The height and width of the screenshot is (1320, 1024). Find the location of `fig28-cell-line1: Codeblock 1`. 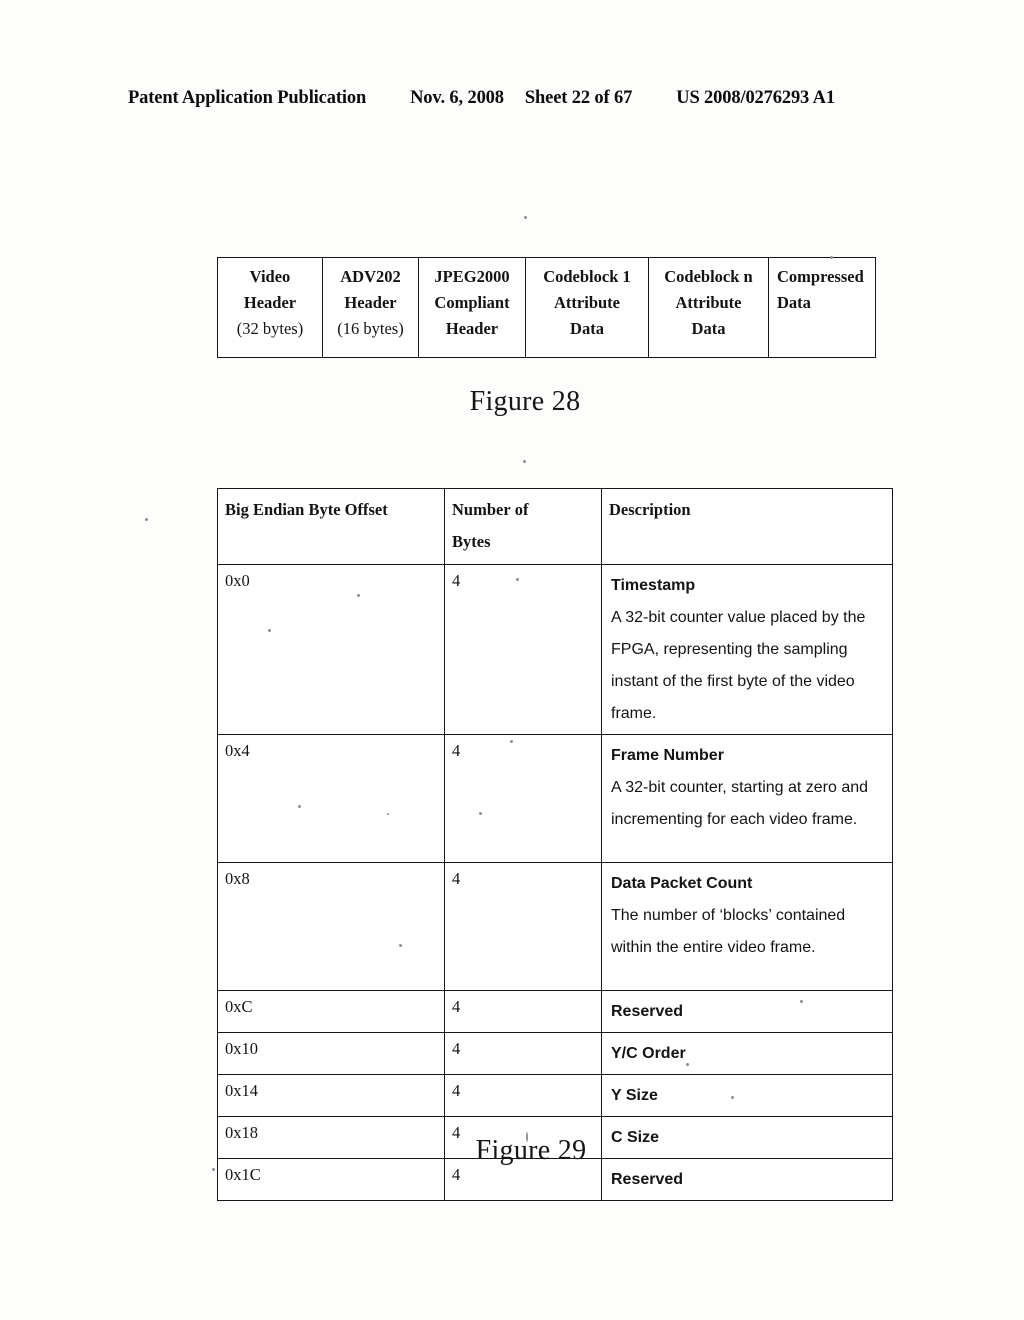

fig28-cell-line1: Codeblock 1 is located at coordinates (587, 276).